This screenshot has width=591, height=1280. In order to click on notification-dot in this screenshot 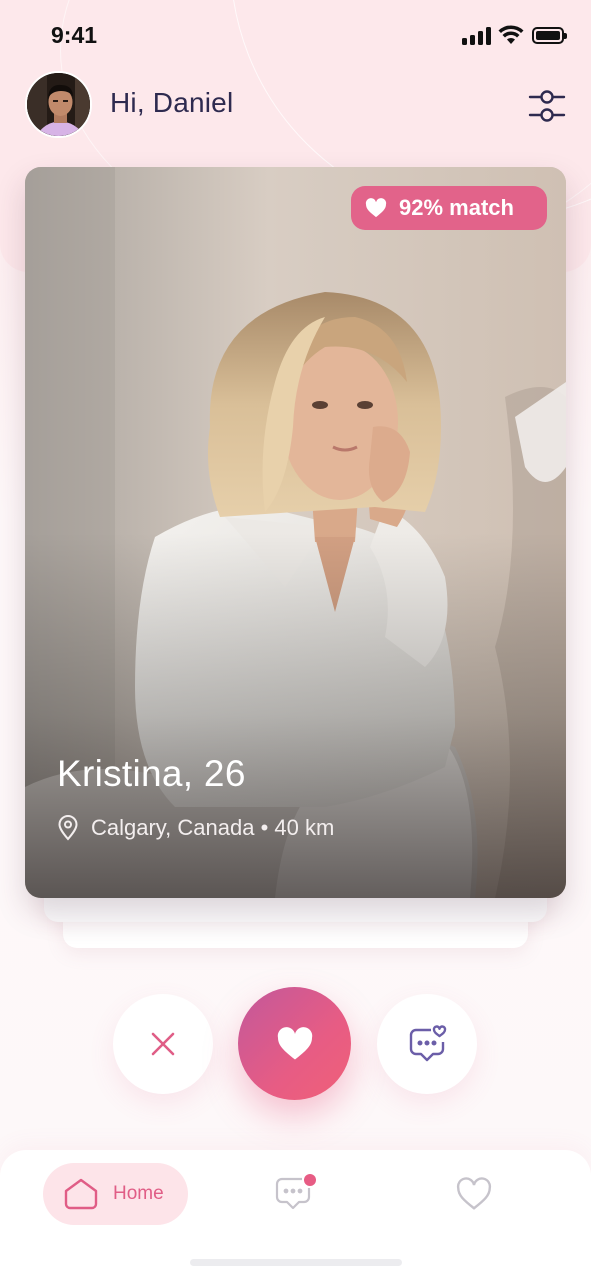, I will do `click(310, 1180)`.